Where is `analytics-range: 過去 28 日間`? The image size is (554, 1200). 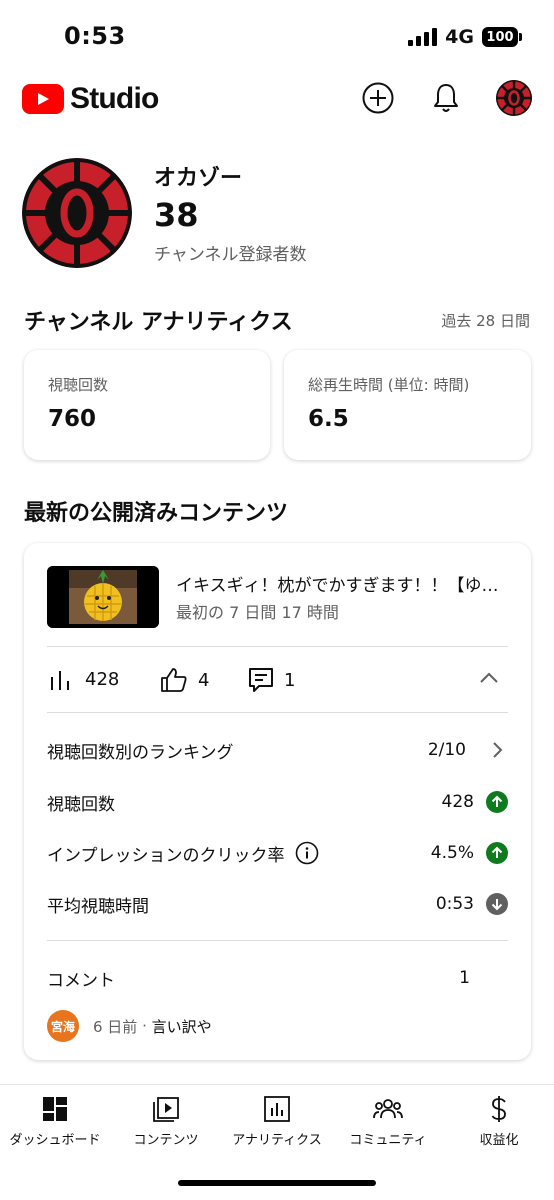
analytics-range: 過去 28 日間 is located at coordinates (485, 321).